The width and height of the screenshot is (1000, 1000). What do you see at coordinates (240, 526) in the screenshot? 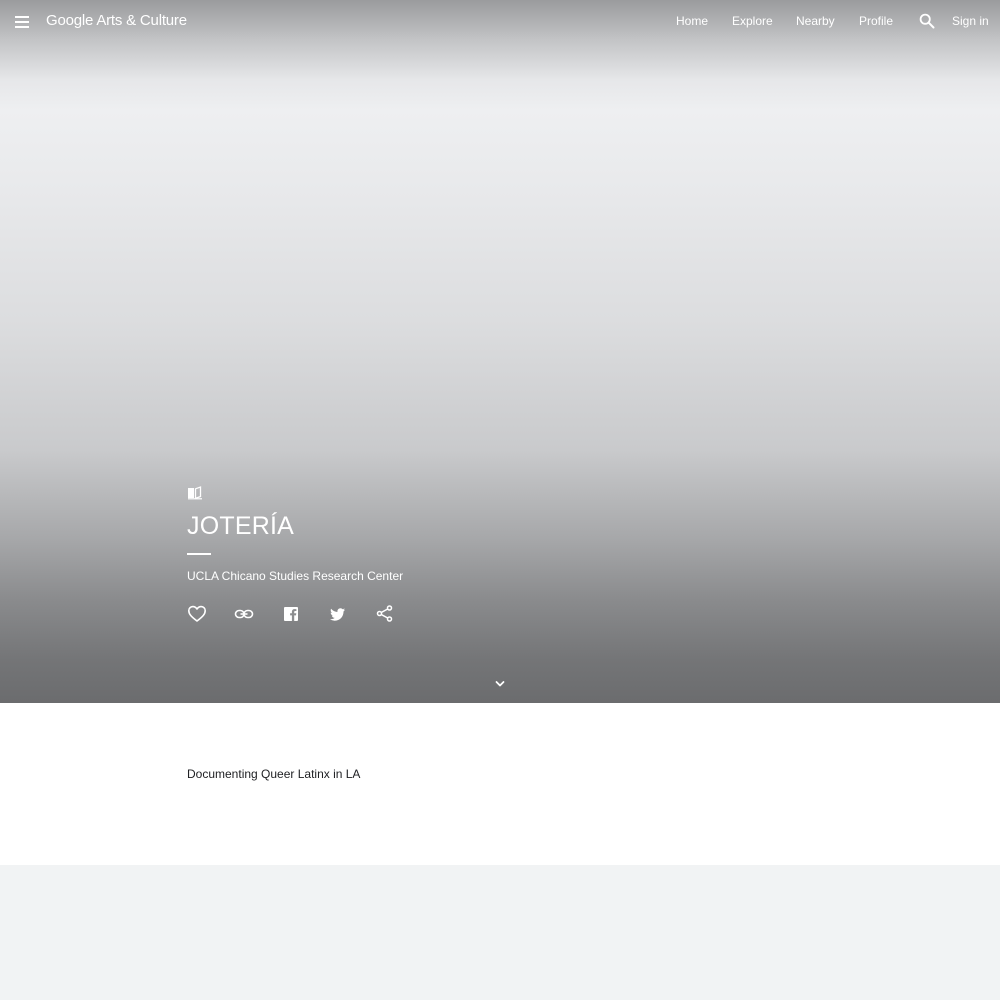
I see `story-title: JOTERÍA` at bounding box center [240, 526].